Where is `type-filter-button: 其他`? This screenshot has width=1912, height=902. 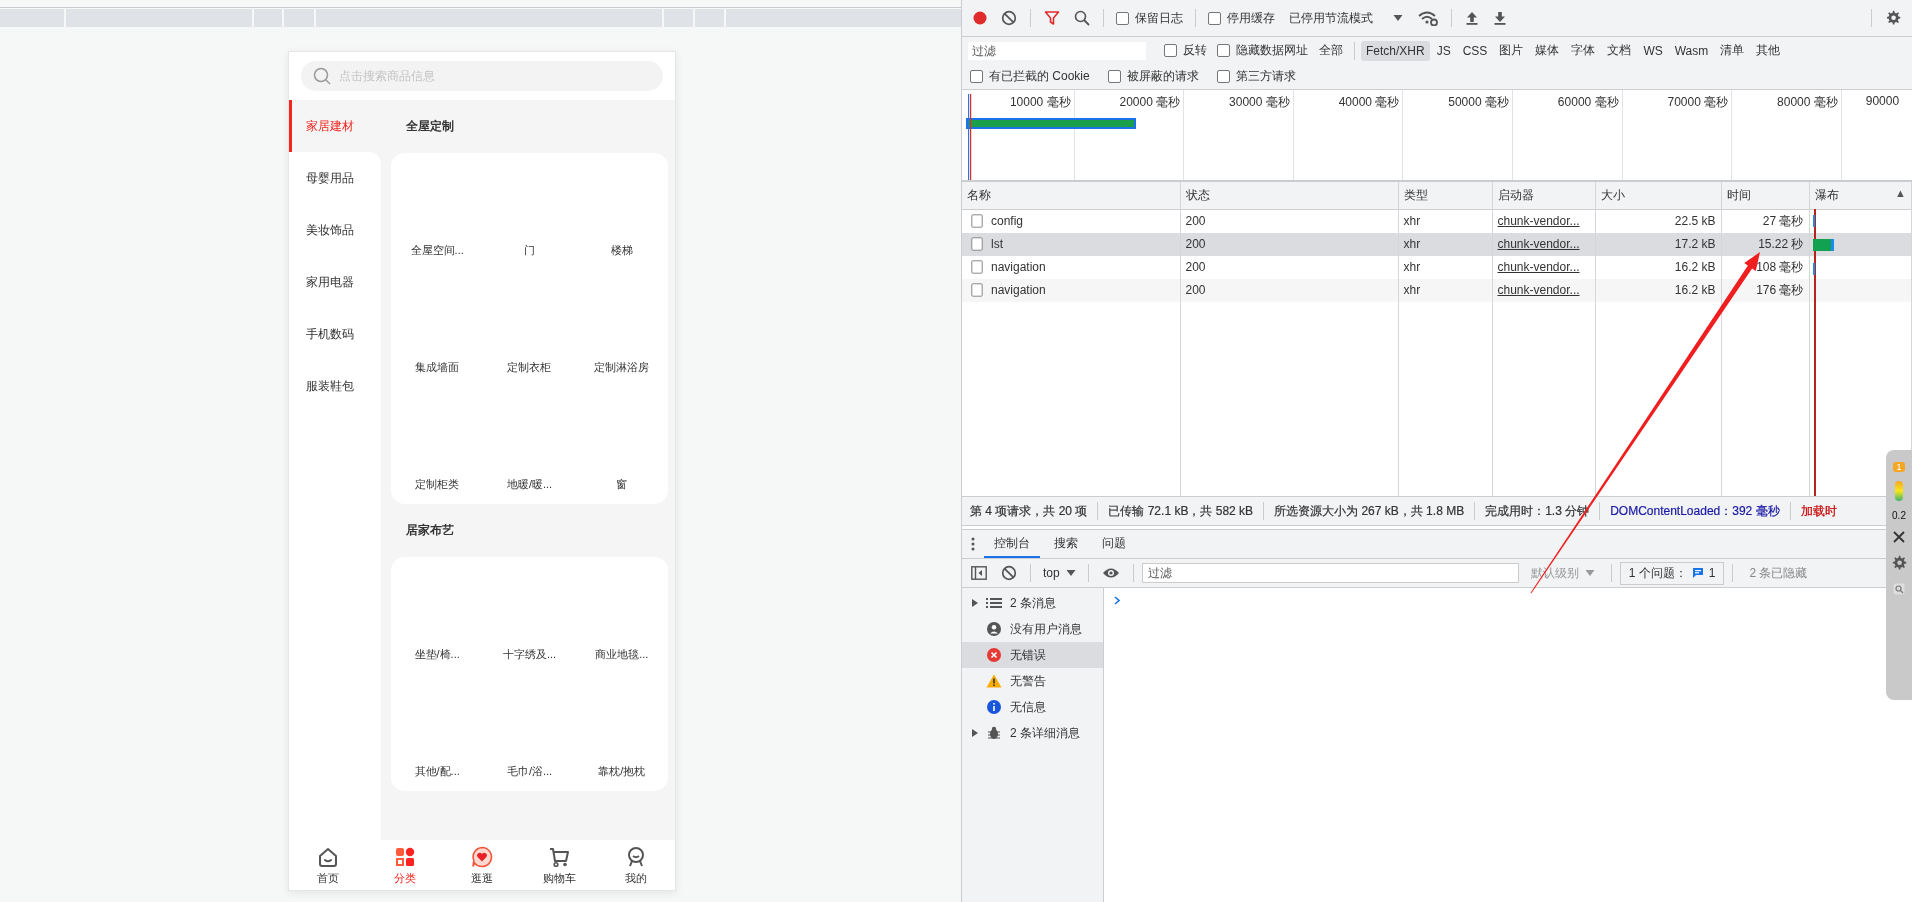
type-filter-button: 其他 is located at coordinates (1768, 50).